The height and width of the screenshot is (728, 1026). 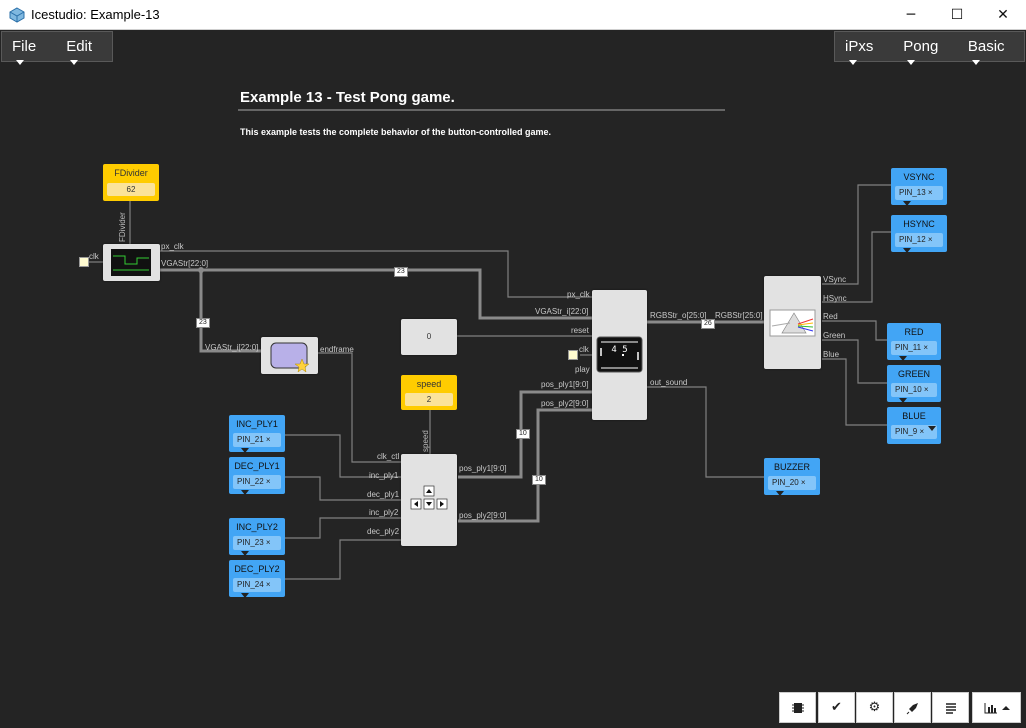 What do you see at coordinates (257, 546) in the screenshot?
I see `pin-select: PIN_23 ×` at bounding box center [257, 546].